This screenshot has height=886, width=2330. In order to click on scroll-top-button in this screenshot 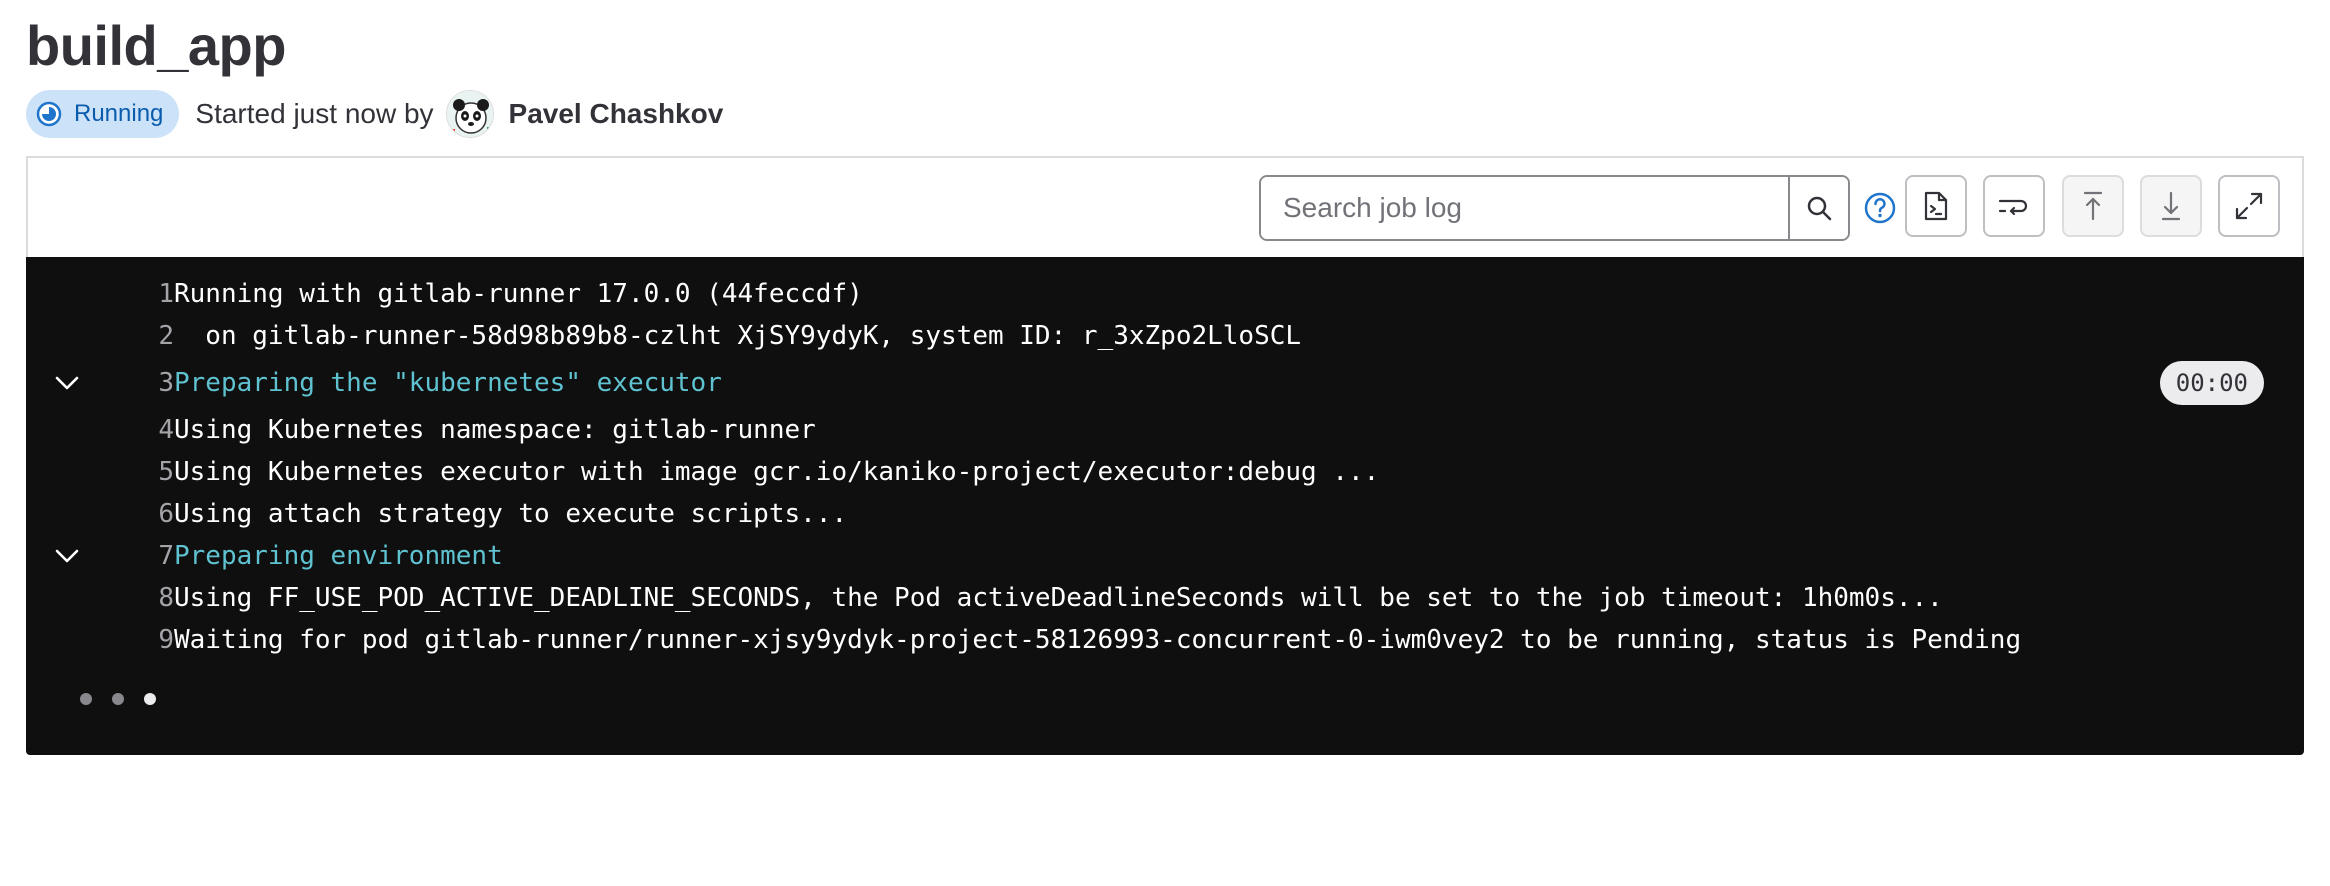, I will do `click(2093, 206)`.